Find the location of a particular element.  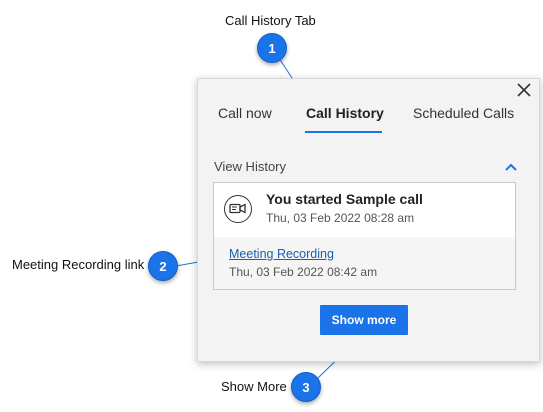

meeting-recording-link: Meeting Recording is located at coordinates (281, 254).